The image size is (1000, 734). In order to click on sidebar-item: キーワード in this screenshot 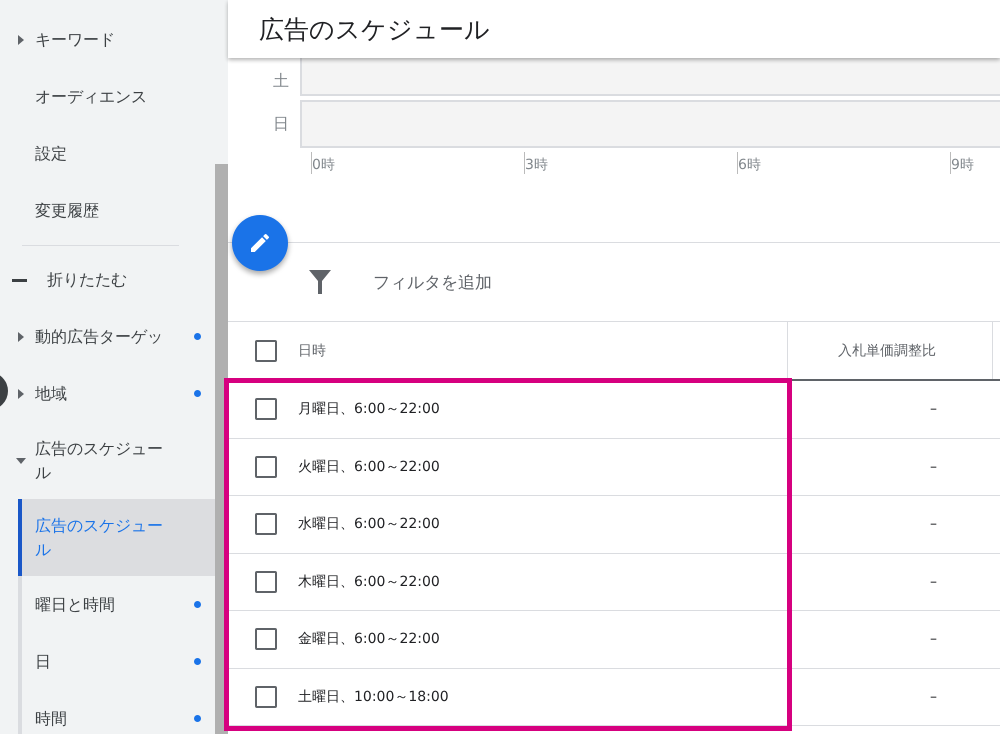, I will do `click(112, 39)`.